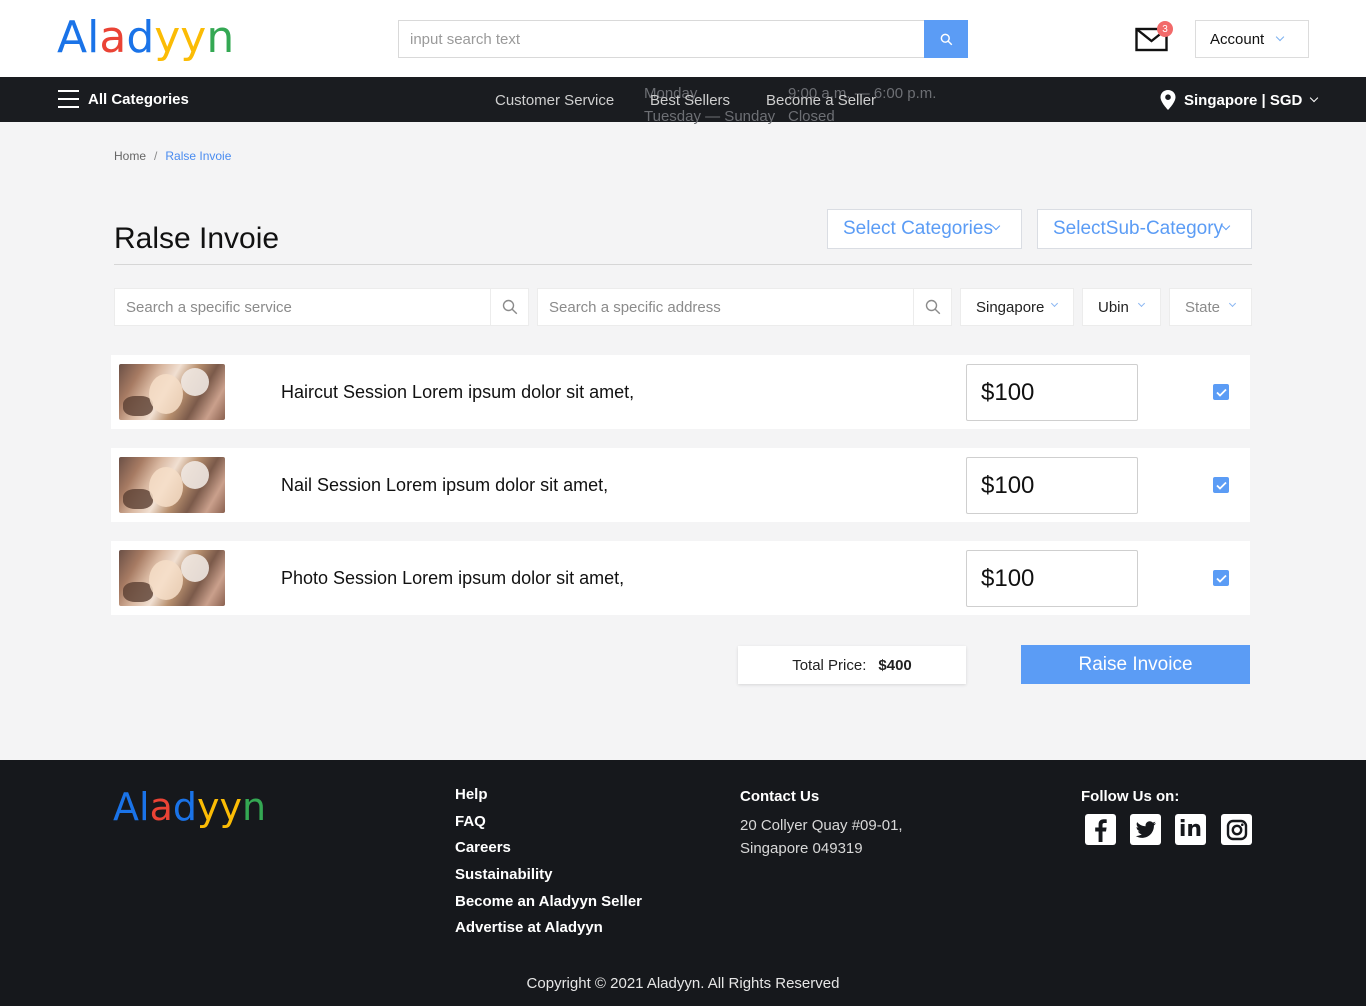 Image resolution: width=1366 pixels, height=1006 pixels. I want to click on twitter-icon, so click(1145, 829).